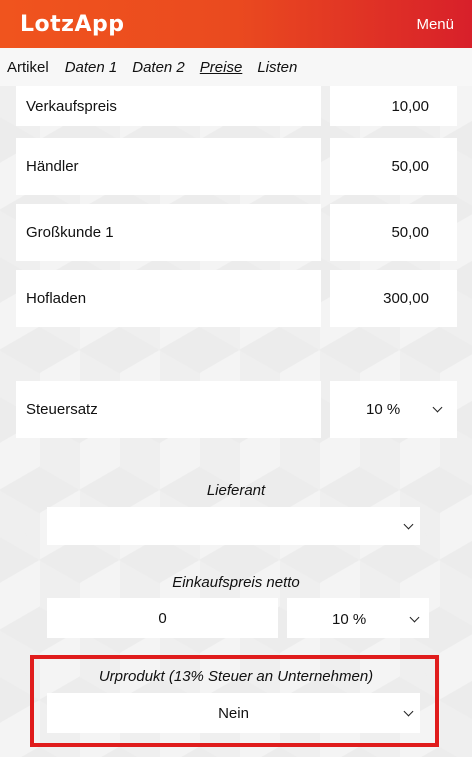 This screenshot has width=472, height=757. I want to click on price-input-haendler: 50,00, so click(393, 166).